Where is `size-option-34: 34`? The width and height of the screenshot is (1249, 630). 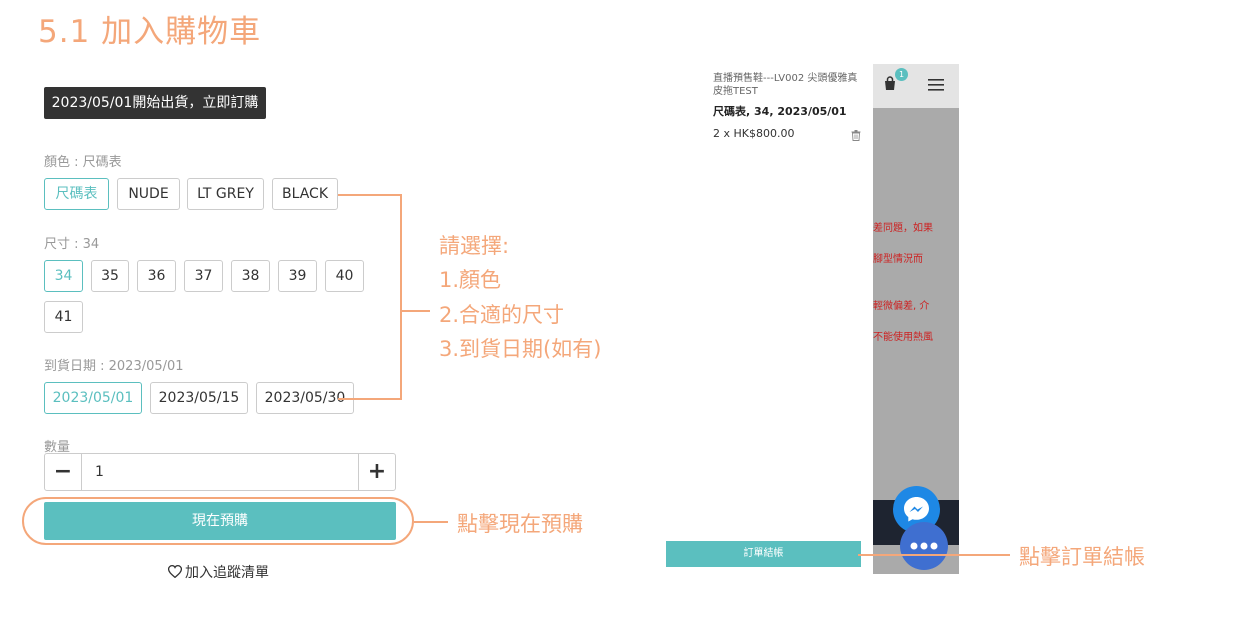 size-option-34: 34 is located at coordinates (63, 276).